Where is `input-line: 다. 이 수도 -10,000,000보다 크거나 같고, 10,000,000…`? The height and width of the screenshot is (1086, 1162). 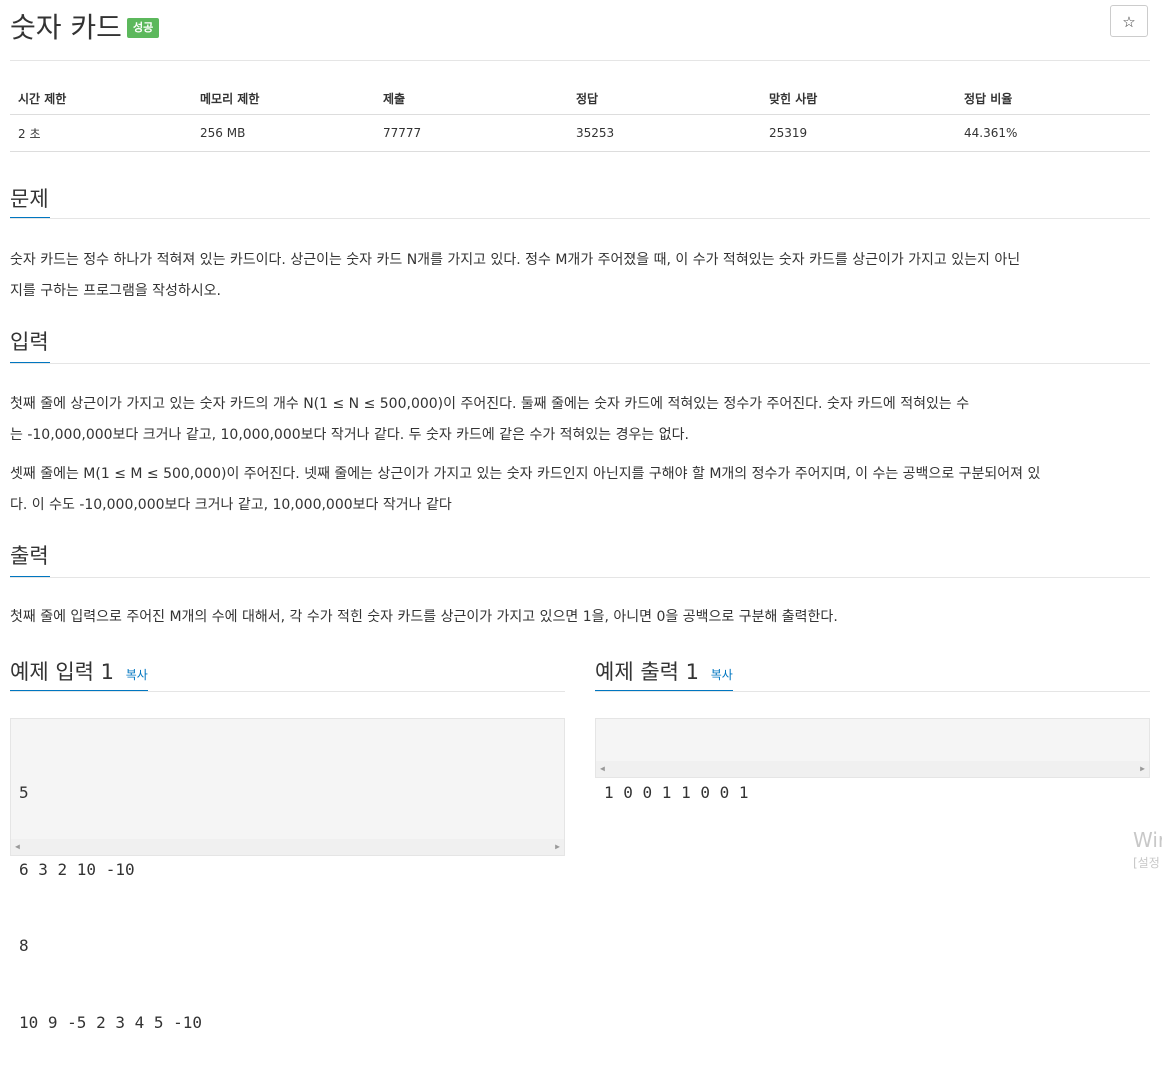
input-line: 다. 이 수도 -10,000,000보다 크거나 같고, 10,000,000… is located at coordinates (231, 505).